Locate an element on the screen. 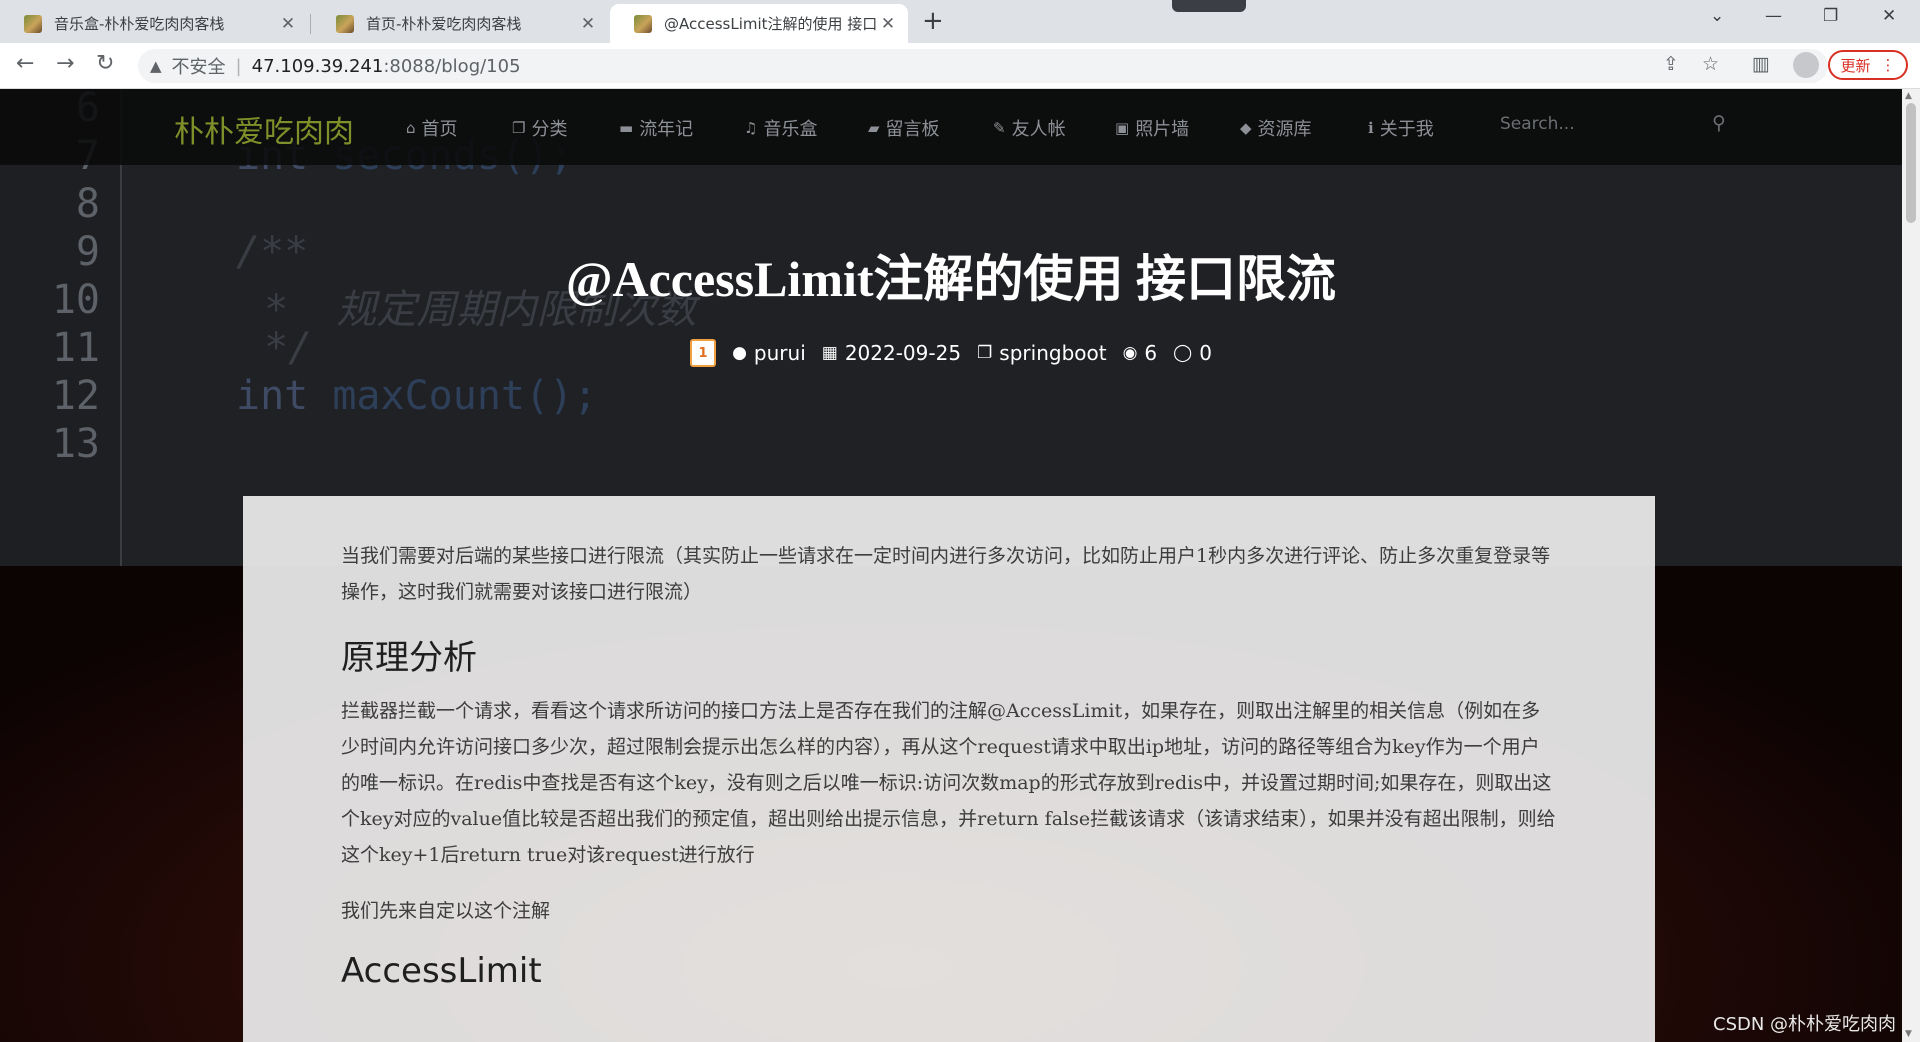 This screenshot has width=1920, height=1042. camera-notch is located at coordinates (1209, 6).